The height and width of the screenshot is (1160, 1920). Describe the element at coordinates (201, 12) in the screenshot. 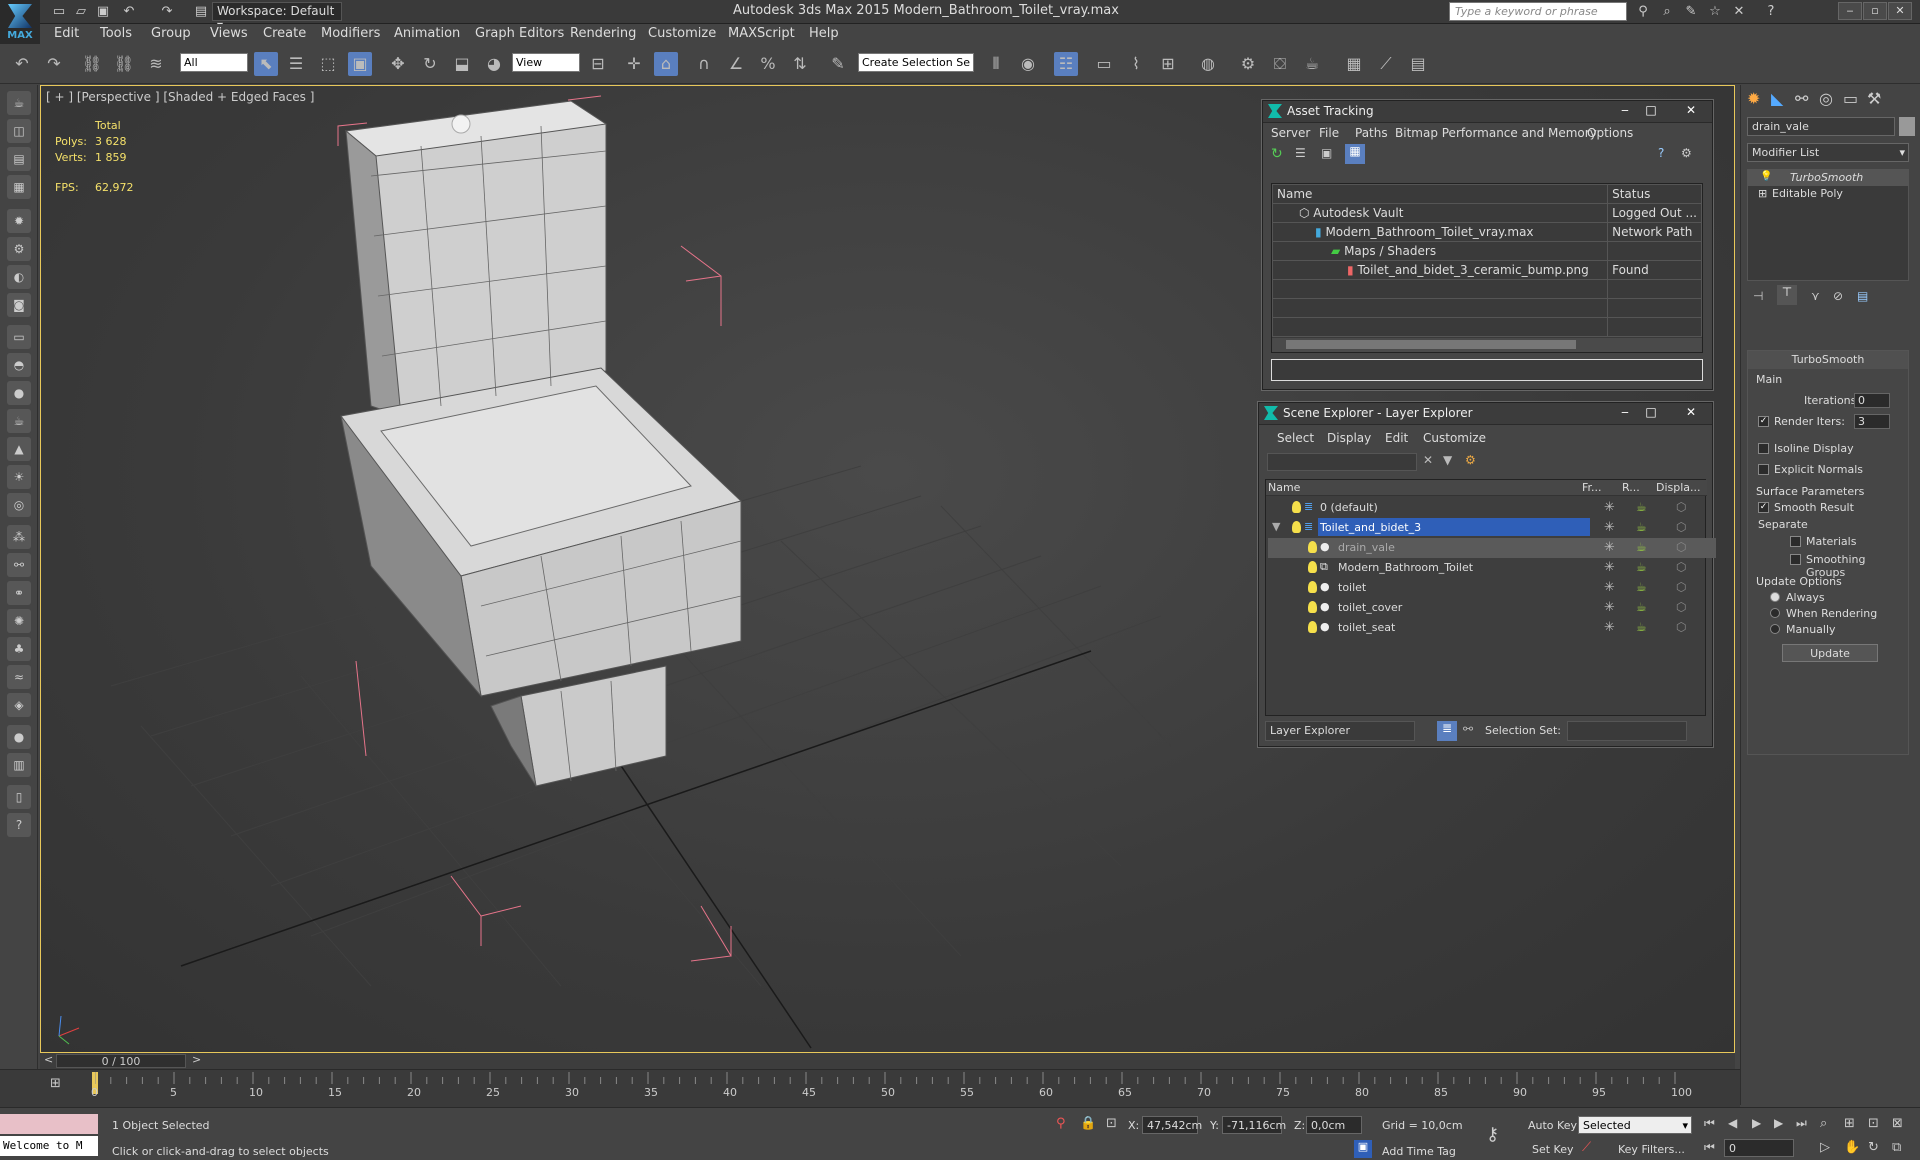

I see `project-folder-icon: ▤` at that location.